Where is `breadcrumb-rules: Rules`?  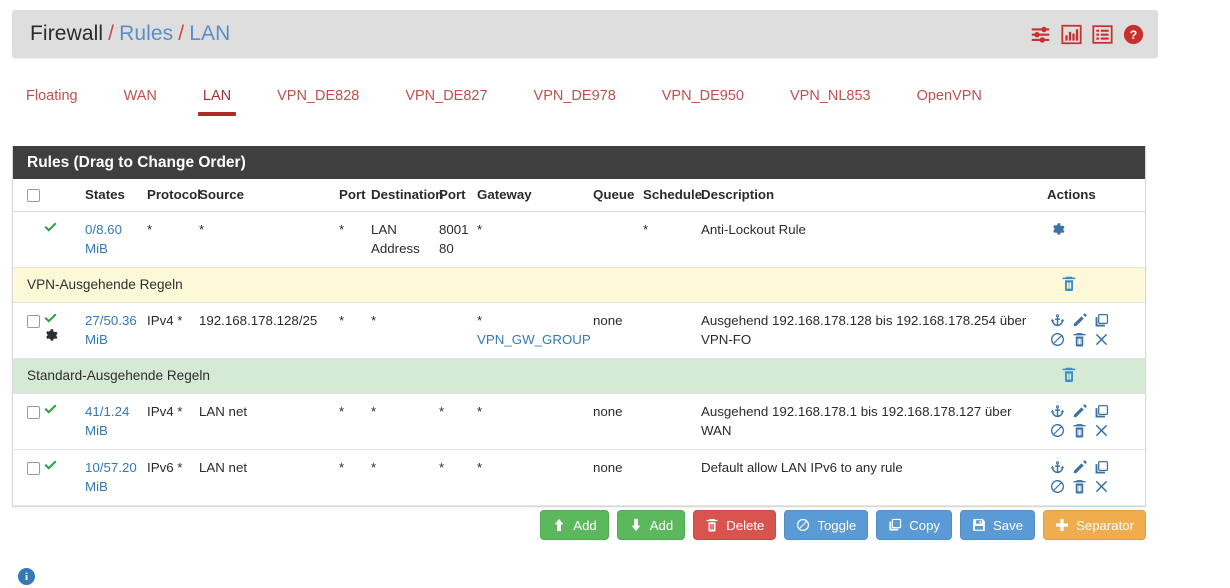 breadcrumb-rules: Rules is located at coordinates (146, 33).